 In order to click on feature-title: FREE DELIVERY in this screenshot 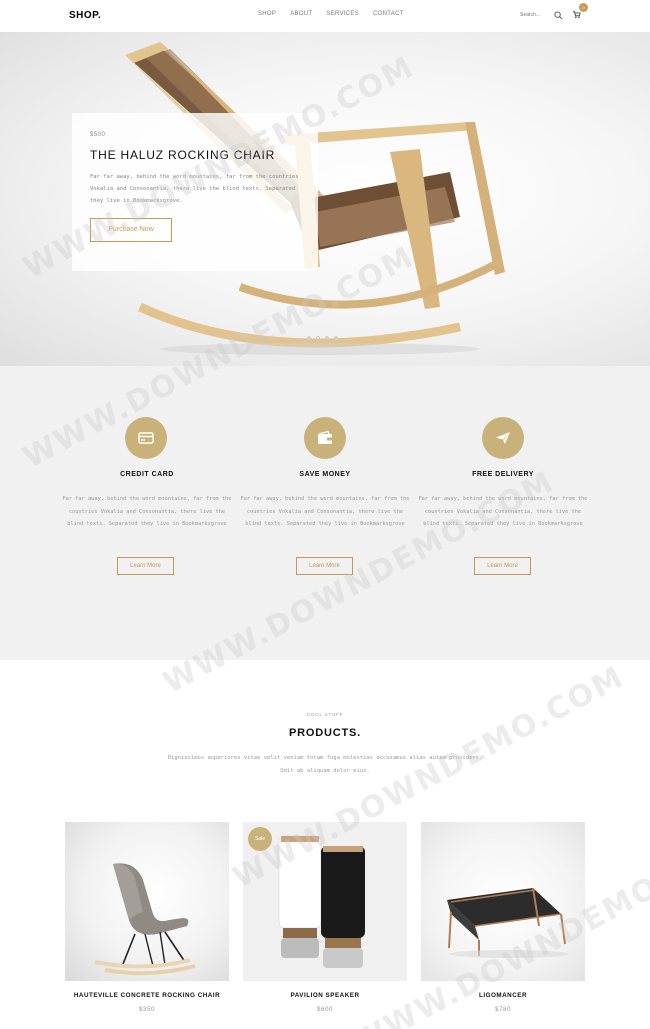, I will do `click(503, 474)`.